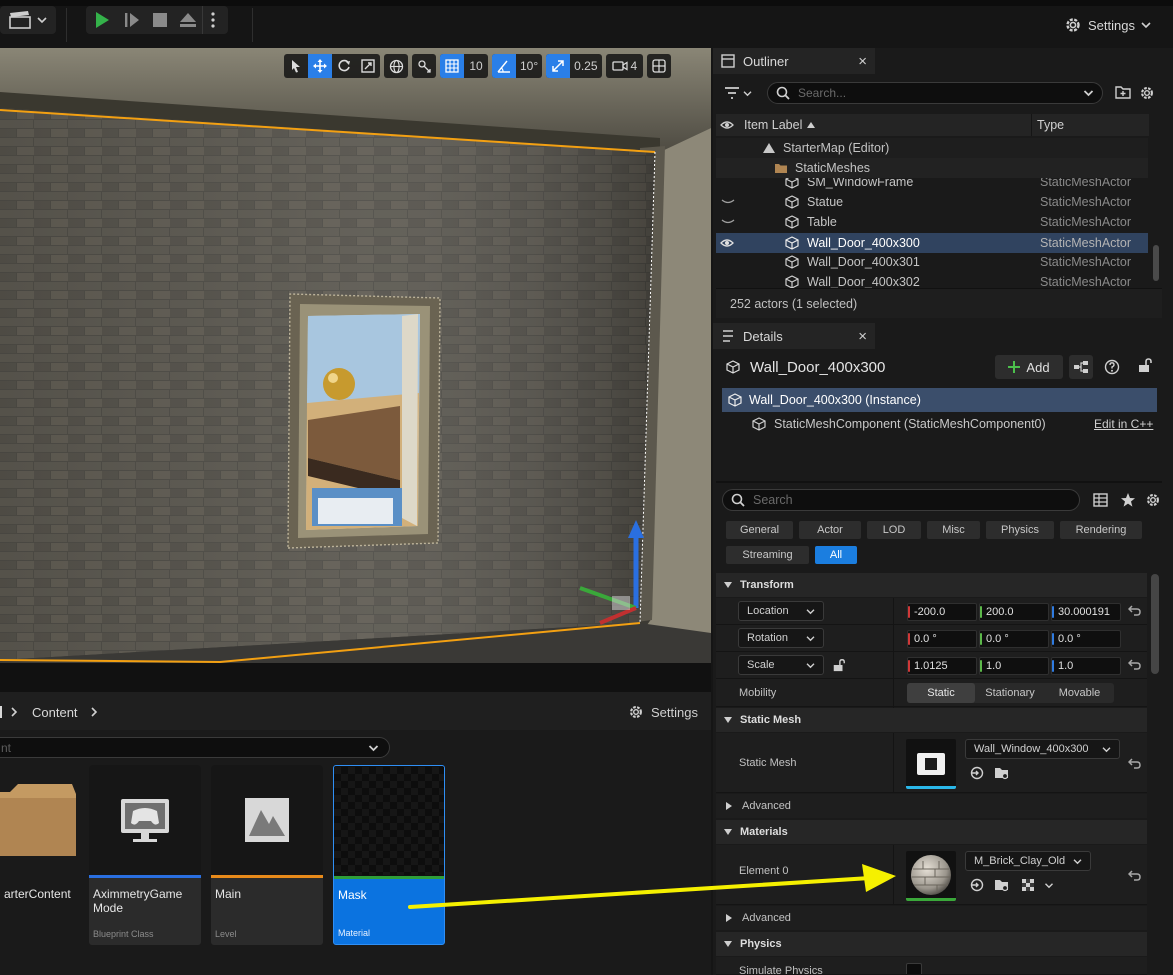  Describe the element at coordinates (1112, 367) in the screenshot. I see `help-button` at that location.